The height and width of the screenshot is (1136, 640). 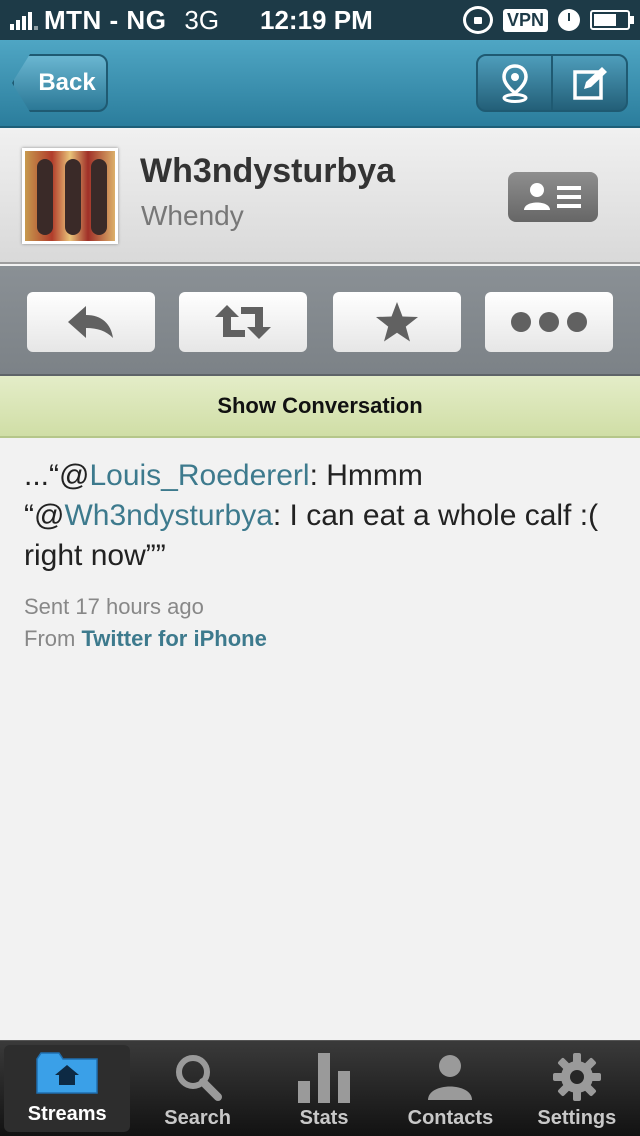 I want to click on tab-streams: Streams, so click(x=67, y=1088).